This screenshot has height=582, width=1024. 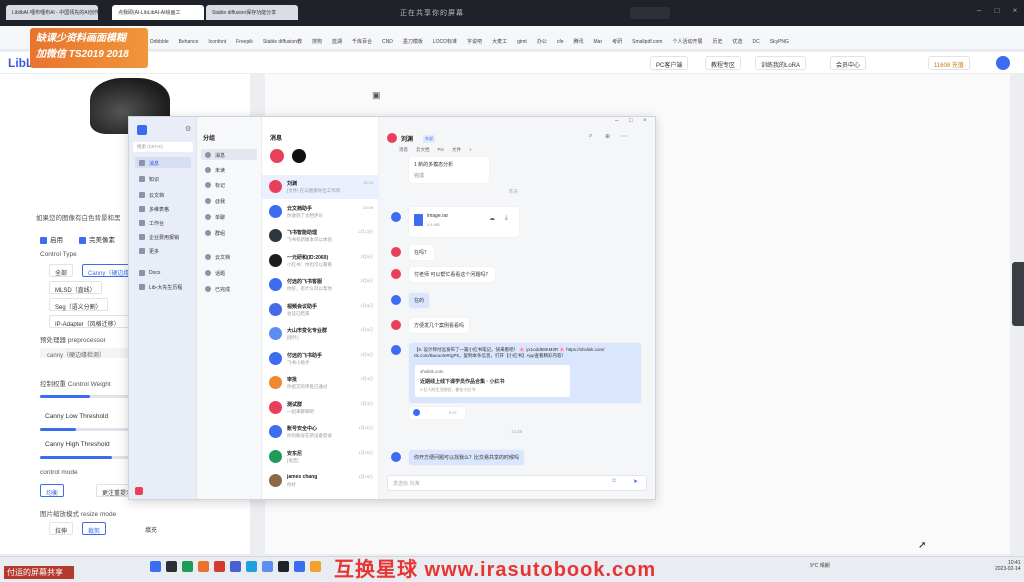 What do you see at coordinates (282, 41) in the screenshot?
I see `bookmark: Stable diffusion教` at bounding box center [282, 41].